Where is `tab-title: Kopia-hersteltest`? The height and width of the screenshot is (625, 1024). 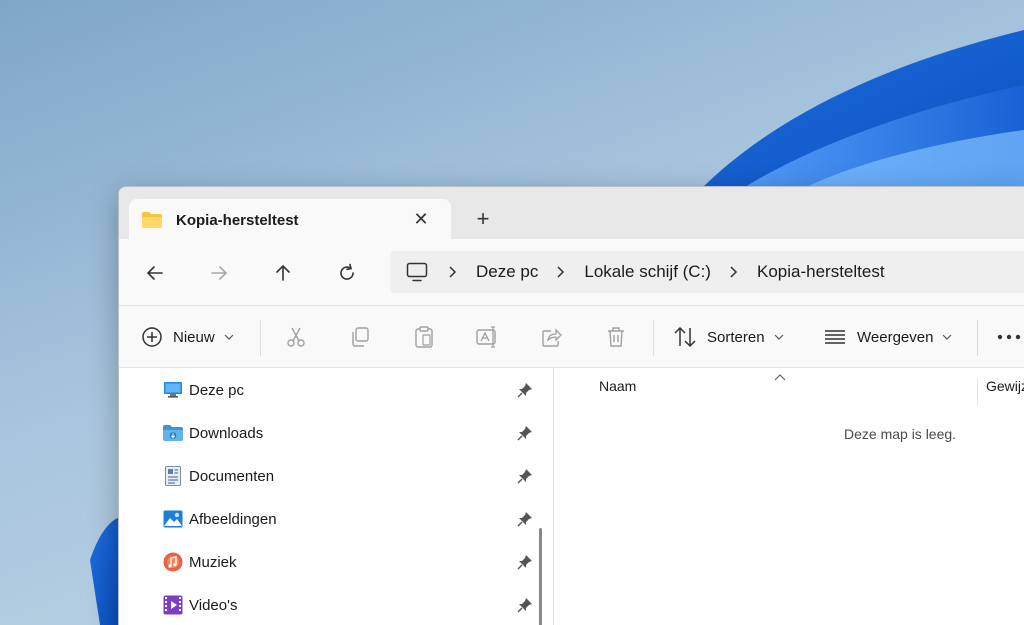
tab-title: Kopia-hersteltest is located at coordinates (237, 220).